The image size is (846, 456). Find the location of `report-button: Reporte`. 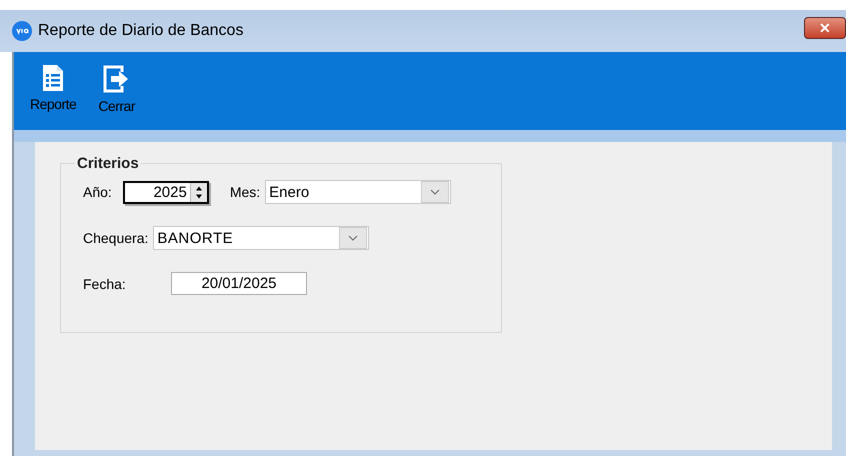

report-button: Reporte is located at coordinates (53, 88).